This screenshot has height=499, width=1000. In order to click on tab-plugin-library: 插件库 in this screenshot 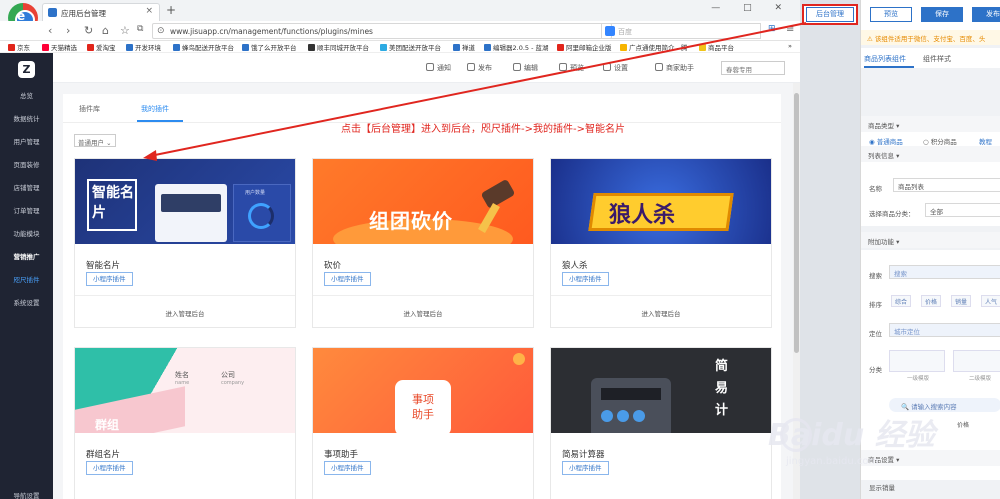, I will do `click(89, 109)`.